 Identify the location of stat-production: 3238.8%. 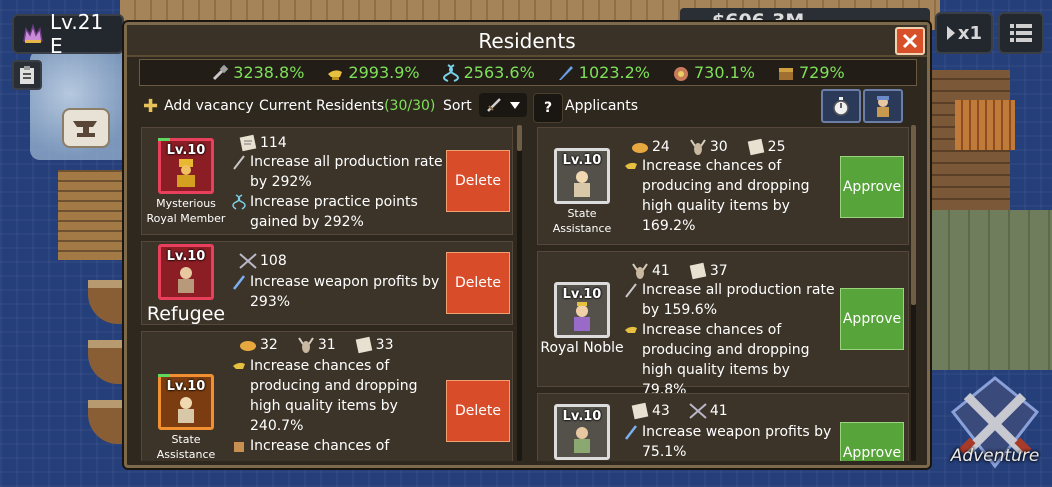
(257, 72).